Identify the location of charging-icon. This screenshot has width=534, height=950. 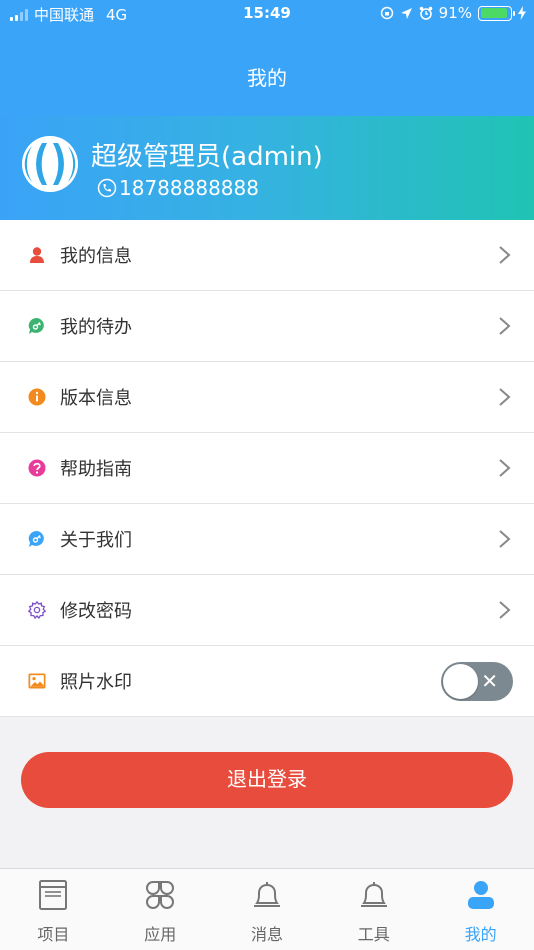
(522, 13).